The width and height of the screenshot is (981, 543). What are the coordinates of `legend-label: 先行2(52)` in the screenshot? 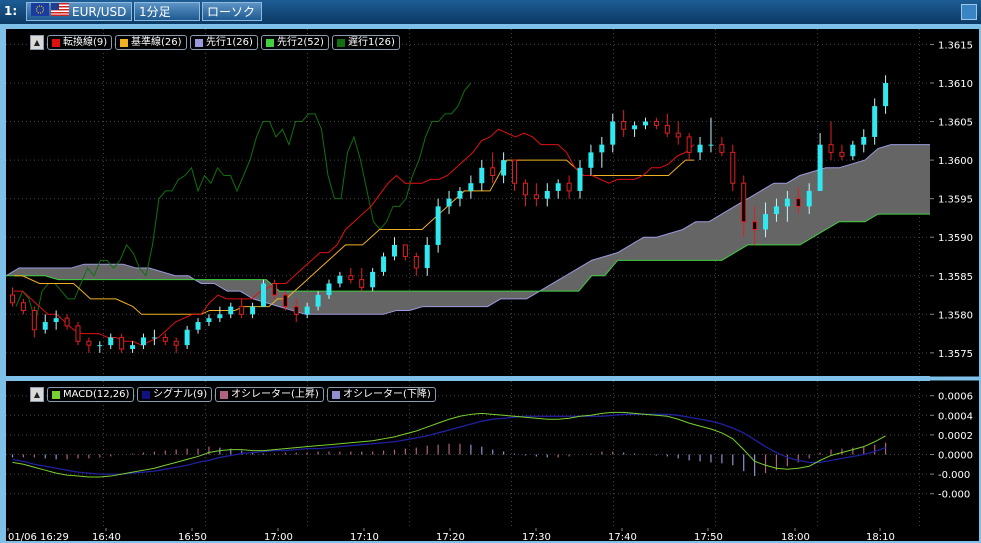 It's located at (300, 42).